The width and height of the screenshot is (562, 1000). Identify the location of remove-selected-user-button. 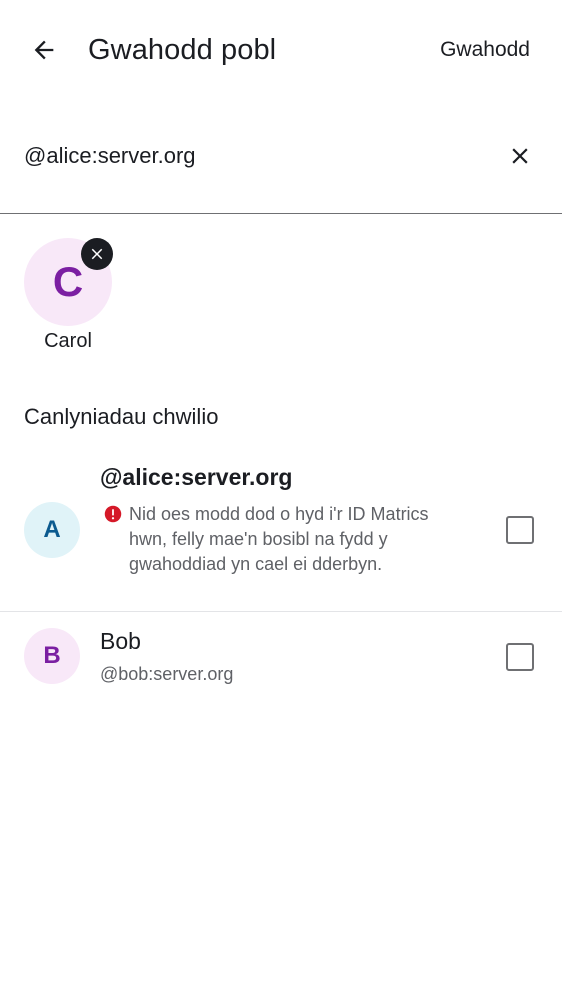
(97, 254).